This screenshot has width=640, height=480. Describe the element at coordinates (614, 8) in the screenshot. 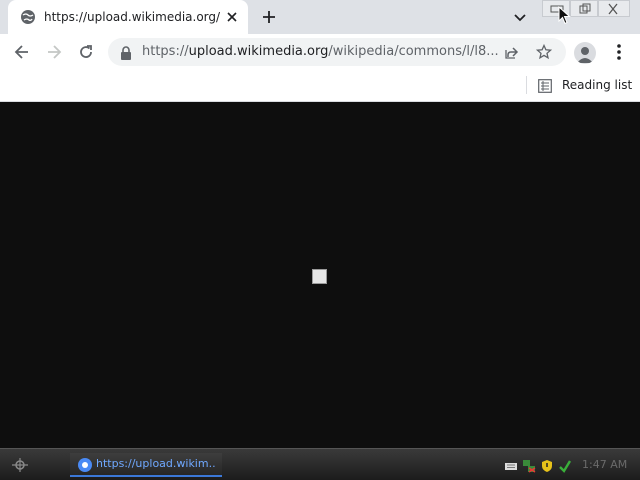

I see `close-window-button` at that location.